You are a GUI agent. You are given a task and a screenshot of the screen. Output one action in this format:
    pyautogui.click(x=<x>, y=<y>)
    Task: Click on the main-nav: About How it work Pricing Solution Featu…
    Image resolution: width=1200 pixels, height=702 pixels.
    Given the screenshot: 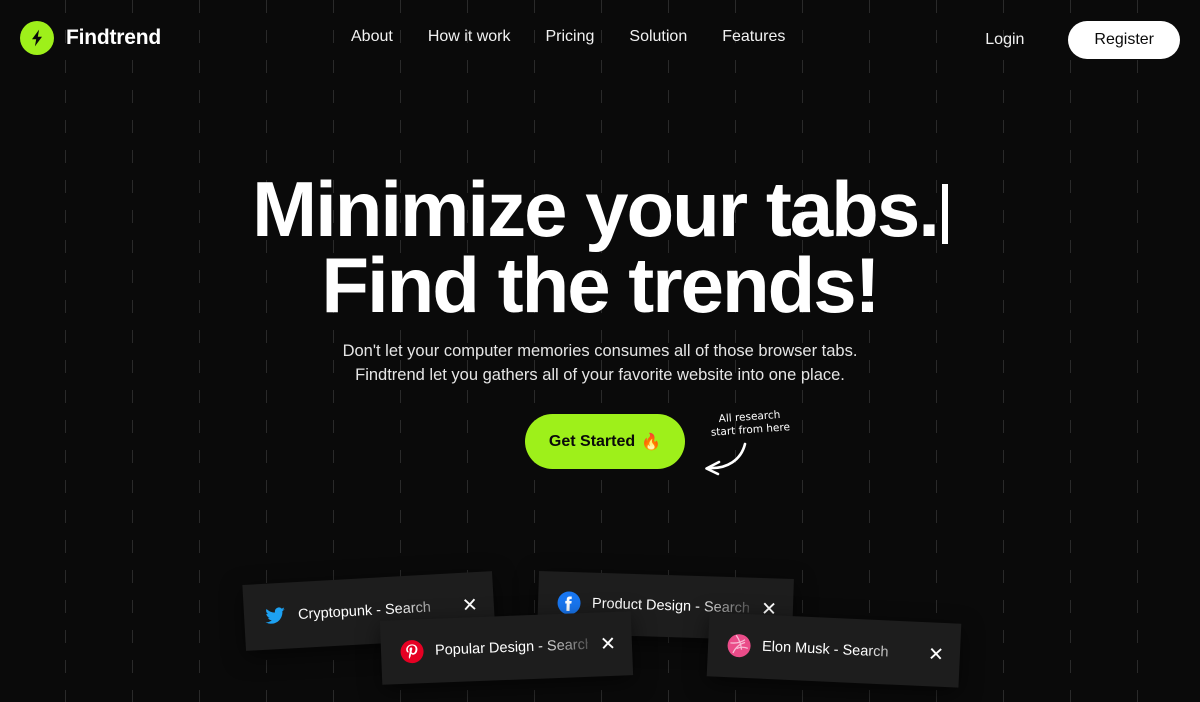 What is the action you would take?
    pyautogui.click(x=568, y=37)
    